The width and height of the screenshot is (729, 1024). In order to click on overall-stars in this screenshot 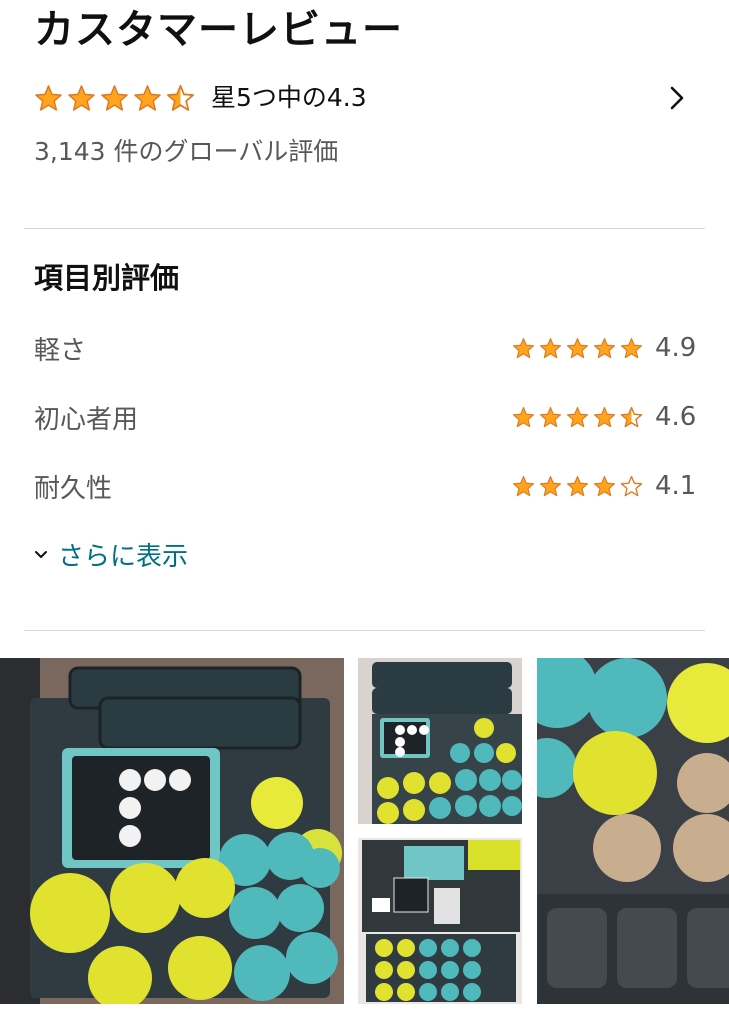, I will do `click(116, 98)`.